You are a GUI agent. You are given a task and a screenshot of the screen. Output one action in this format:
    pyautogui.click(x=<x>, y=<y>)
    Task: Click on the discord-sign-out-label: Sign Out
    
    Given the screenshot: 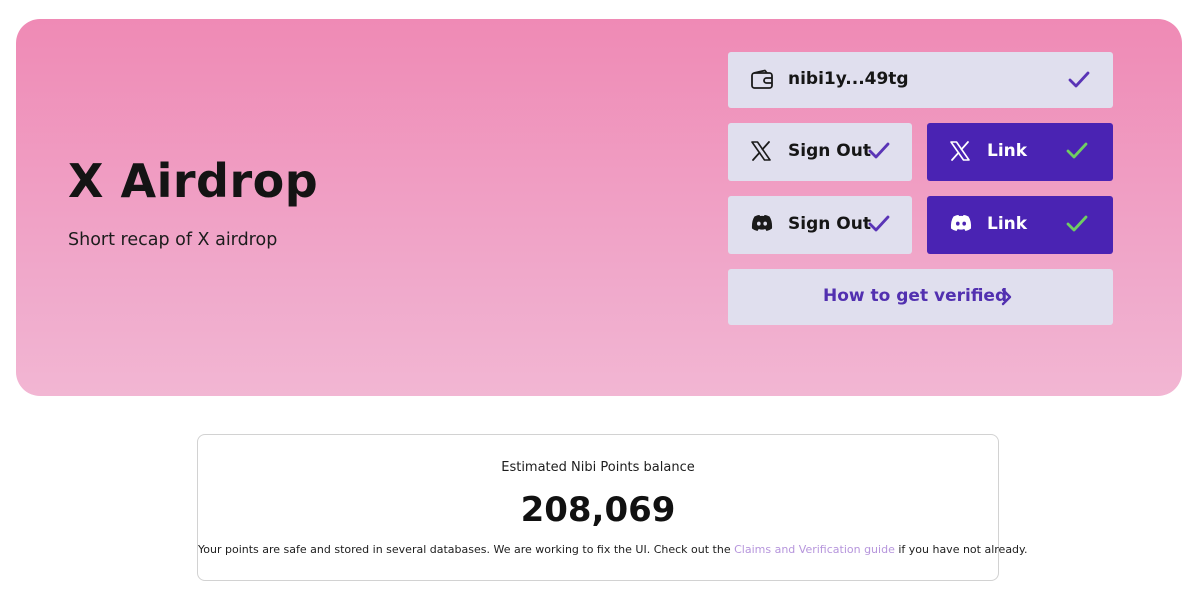 What is the action you would take?
    pyautogui.click(x=829, y=224)
    